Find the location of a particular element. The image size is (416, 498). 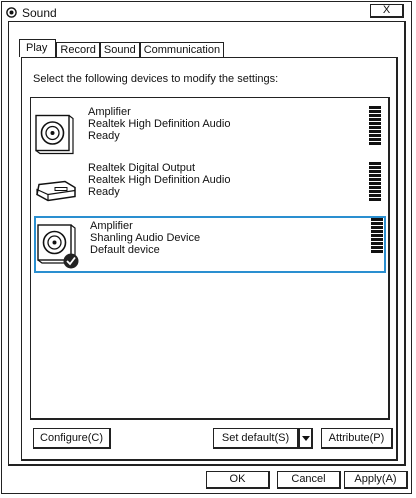

set-default-button: Set default(S) is located at coordinates (256, 438).